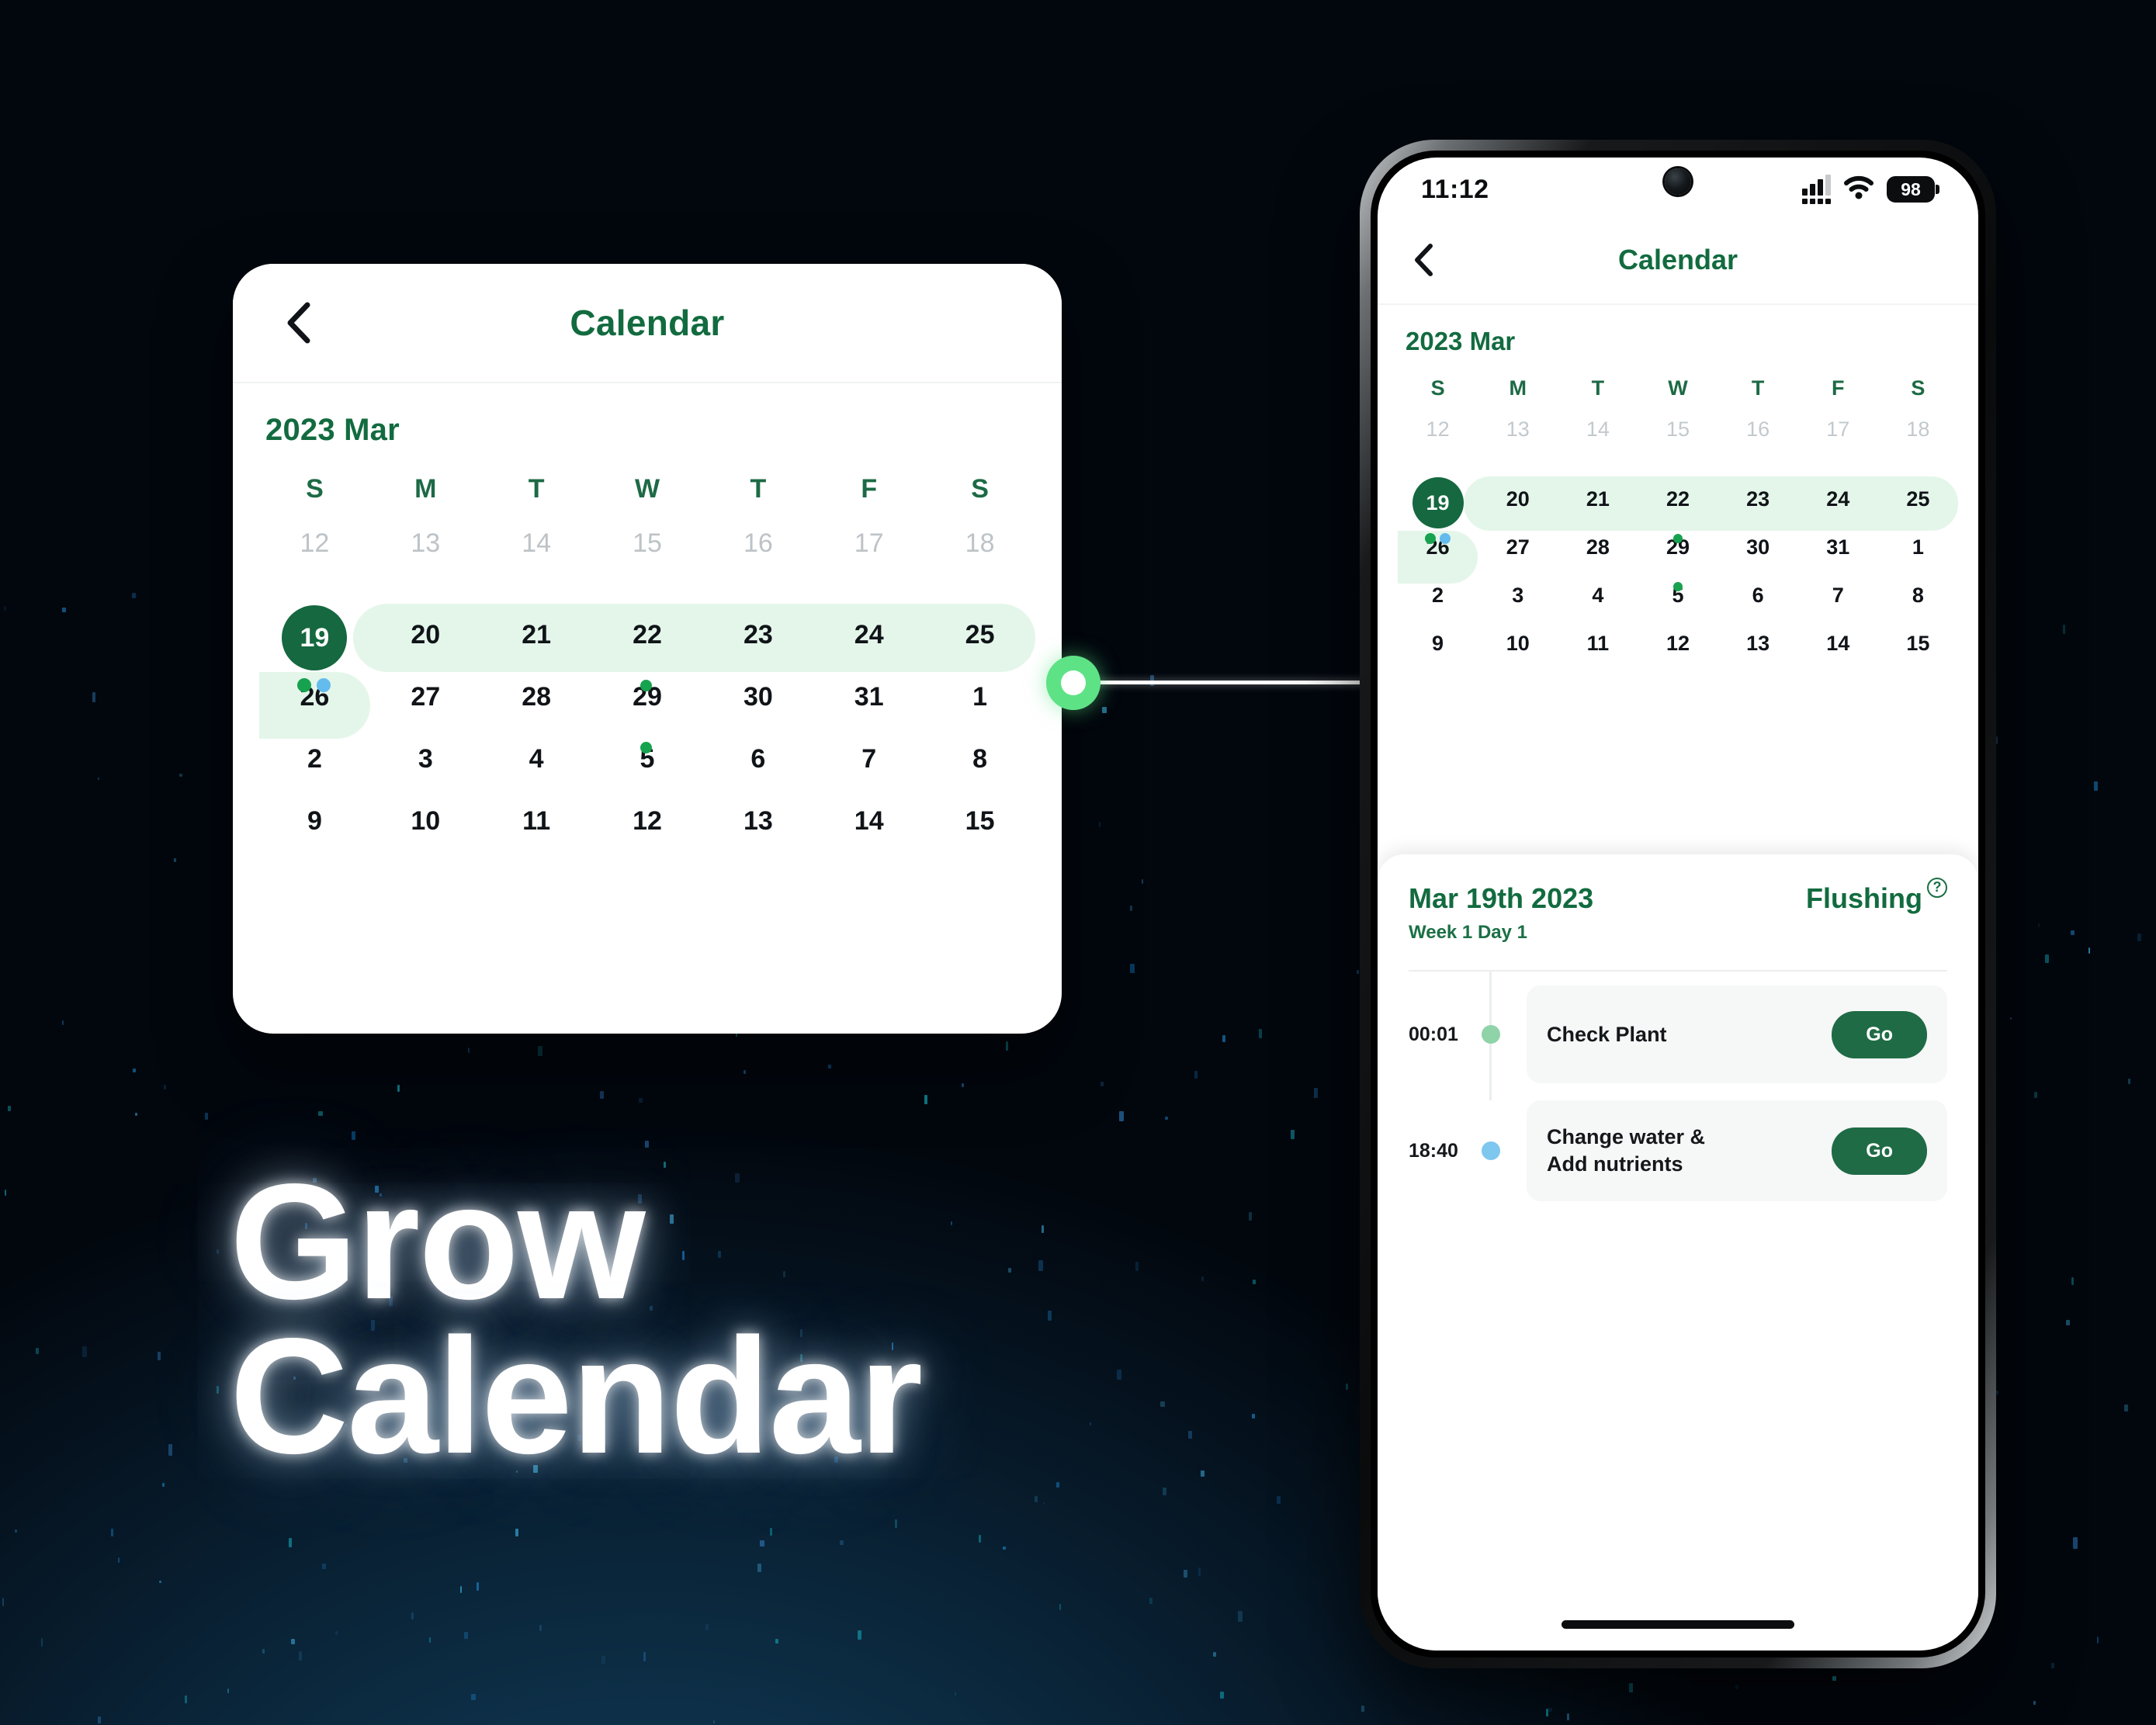  What do you see at coordinates (1737, 1150) in the screenshot?
I see `event-card-item: Change water & Add nutrients Go` at bounding box center [1737, 1150].